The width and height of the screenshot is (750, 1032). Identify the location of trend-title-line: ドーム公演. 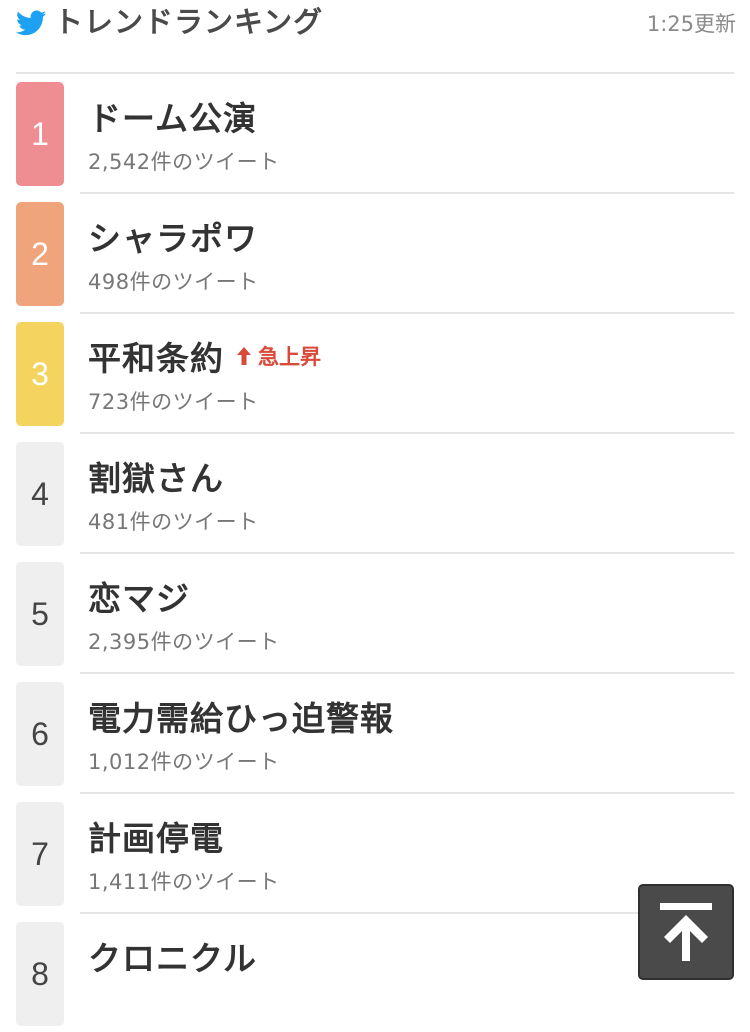
(172, 116).